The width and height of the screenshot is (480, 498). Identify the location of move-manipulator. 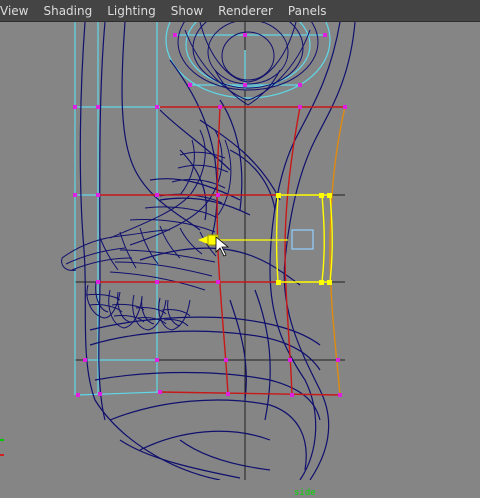
(256, 239).